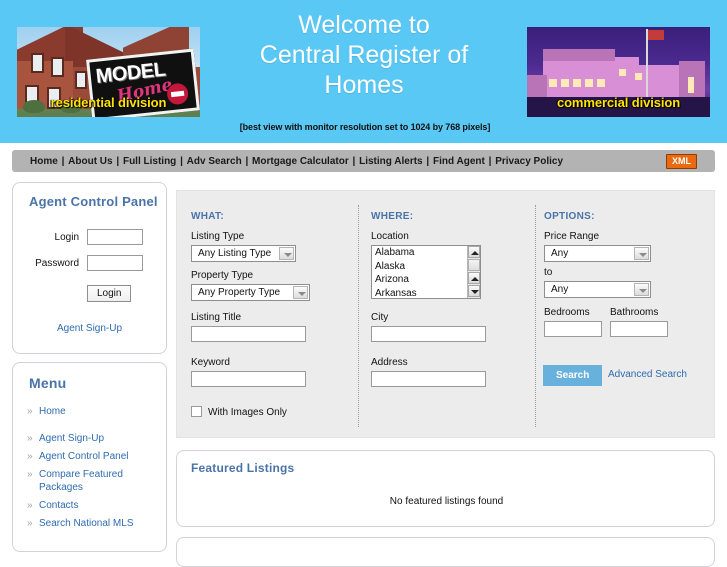  What do you see at coordinates (84, 456) in the screenshot?
I see `menu-item-label: Agent Control Panel` at bounding box center [84, 456].